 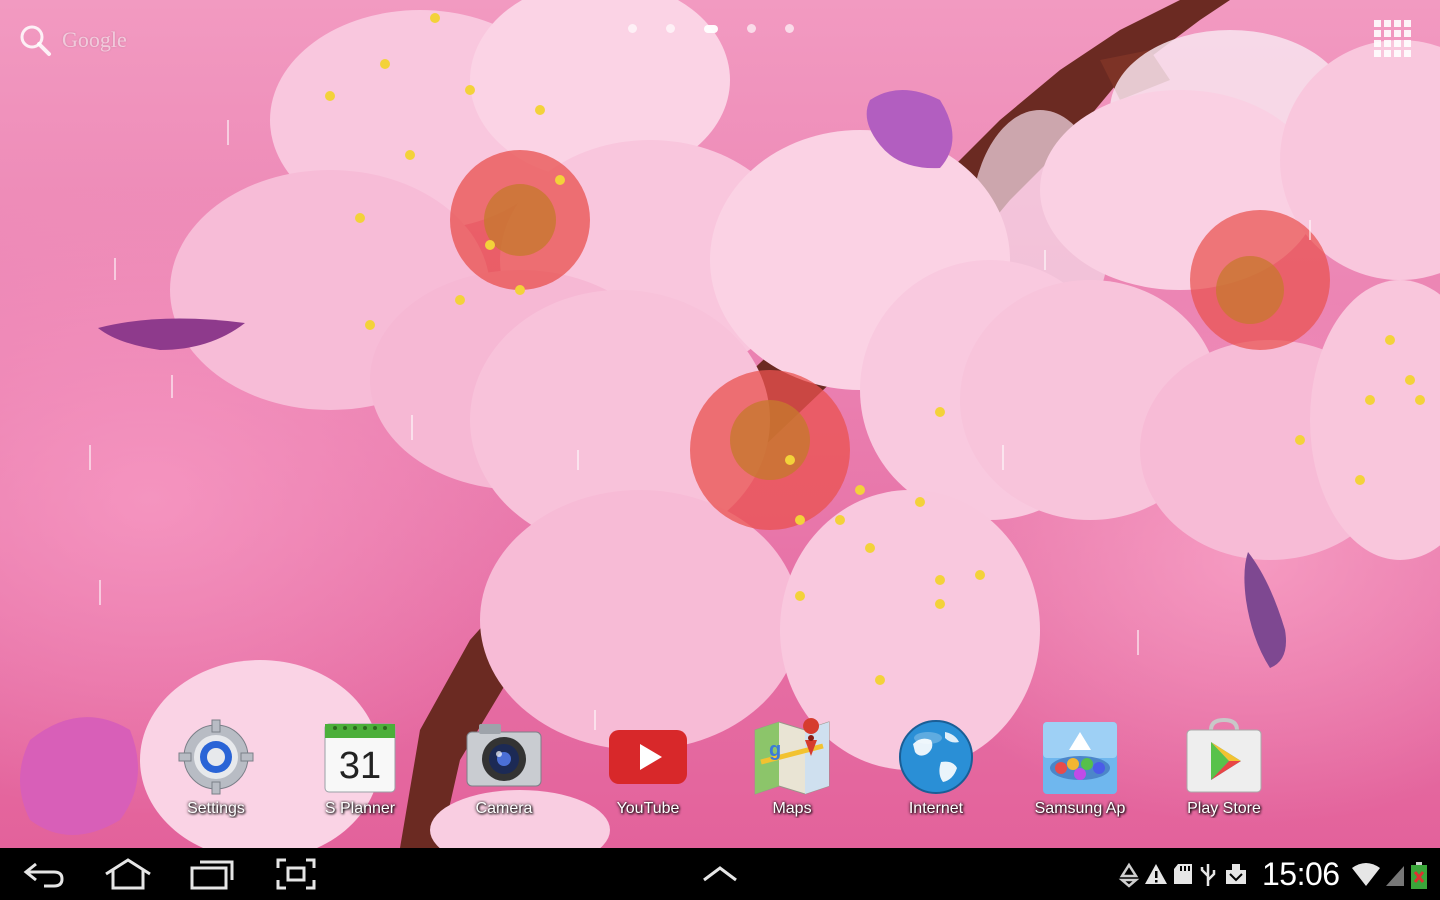 What do you see at coordinates (1129, 875) in the screenshot?
I see `recycle-icon` at bounding box center [1129, 875].